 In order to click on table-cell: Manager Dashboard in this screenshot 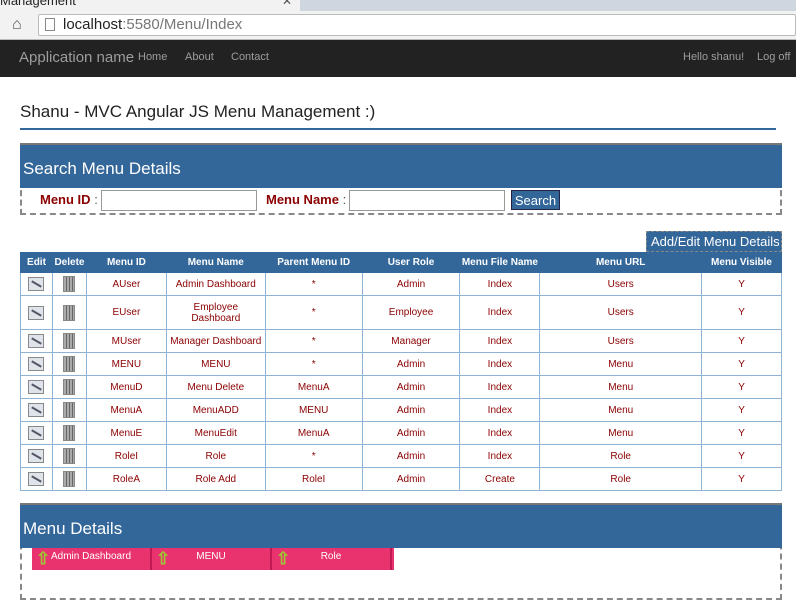, I will do `click(215, 341)`.